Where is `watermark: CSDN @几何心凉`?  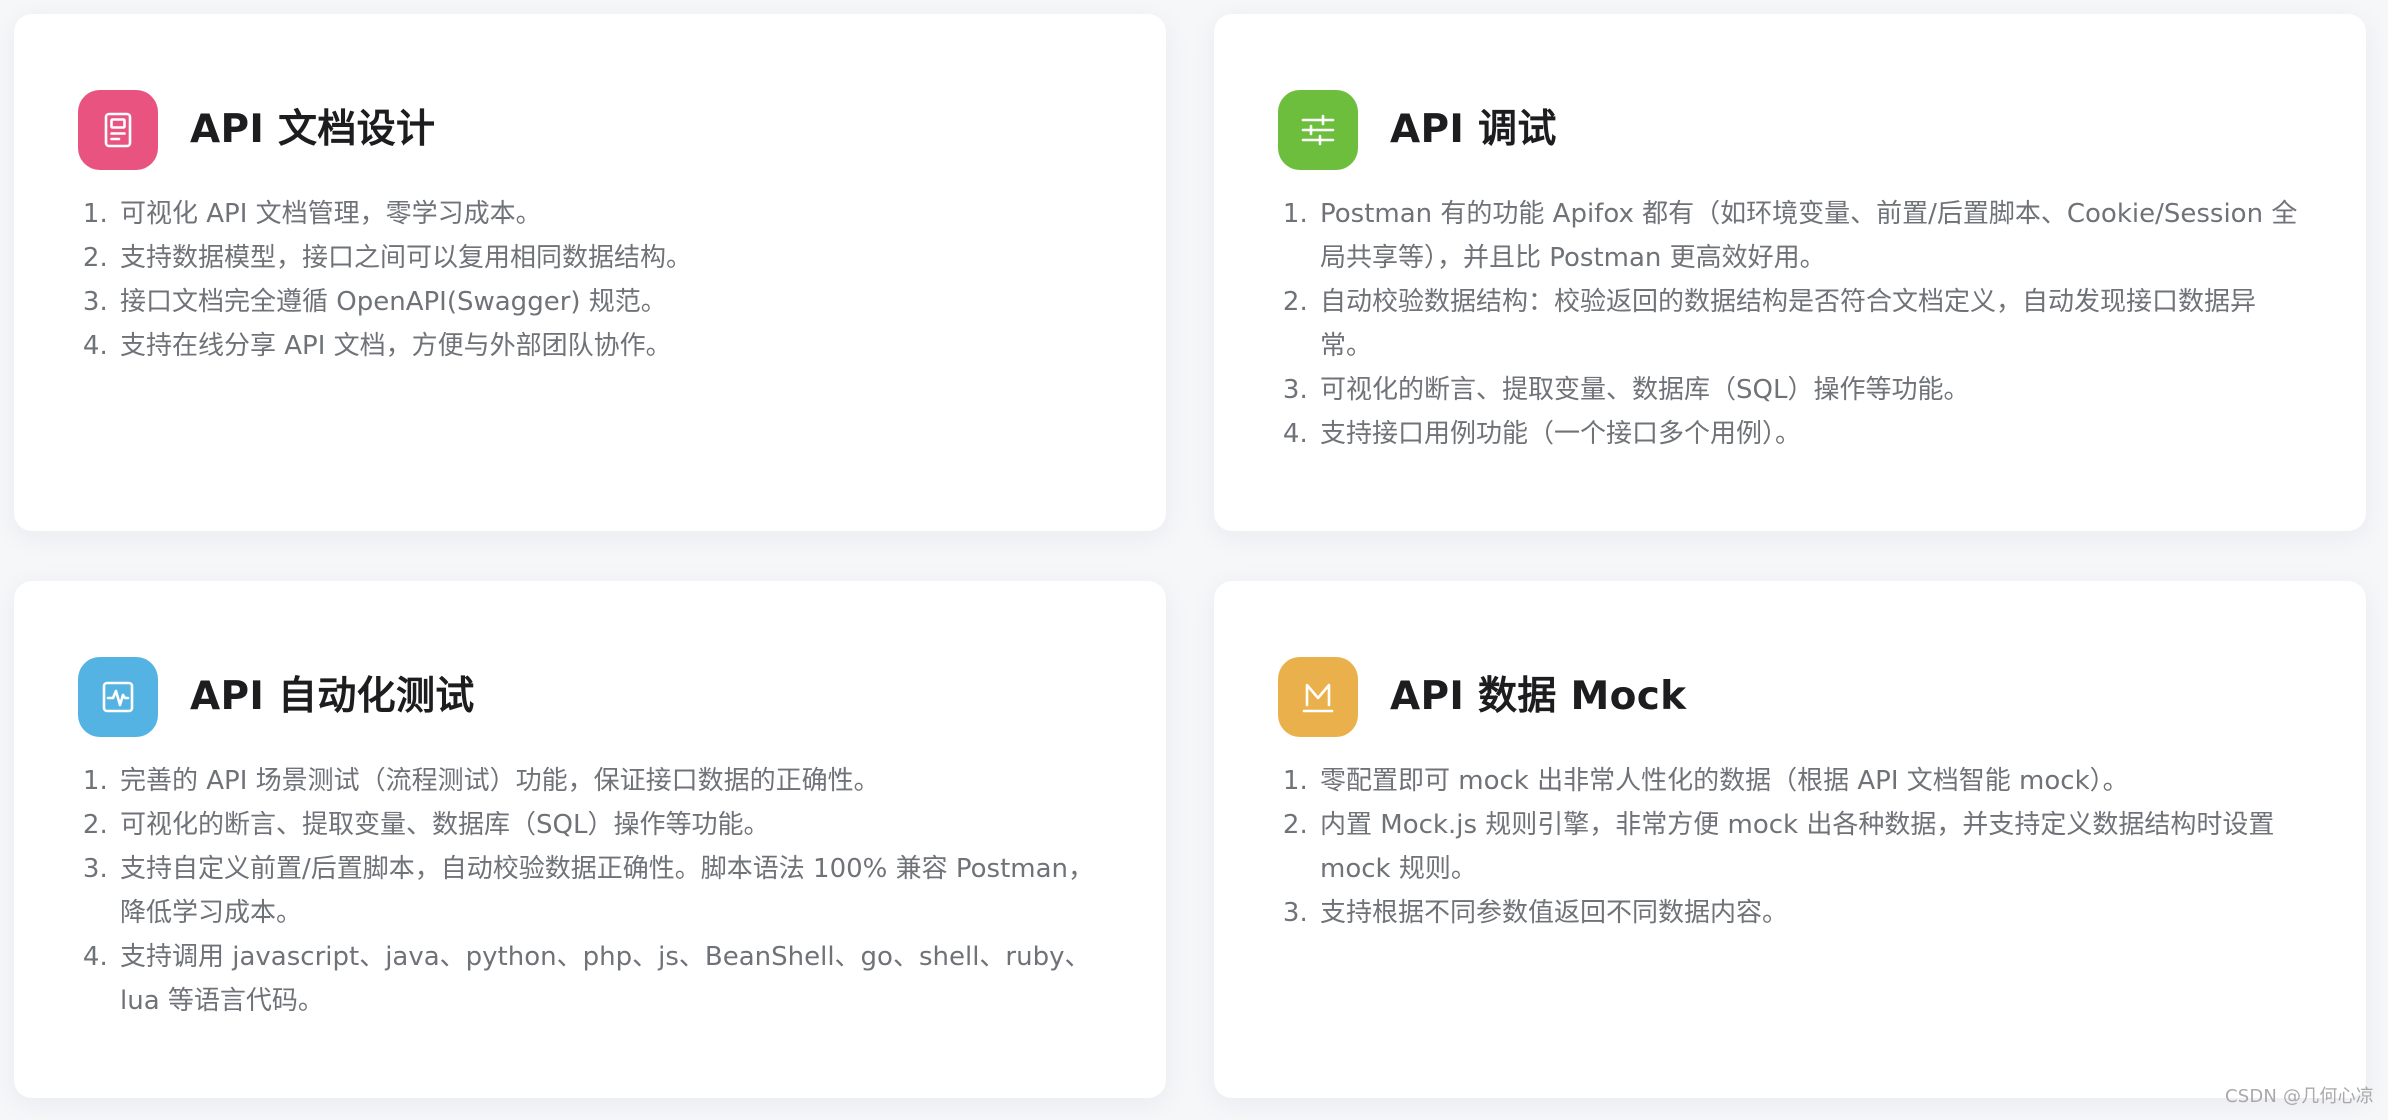 watermark: CSDN @几何心凉 is located at coordinates (2299, 1096).